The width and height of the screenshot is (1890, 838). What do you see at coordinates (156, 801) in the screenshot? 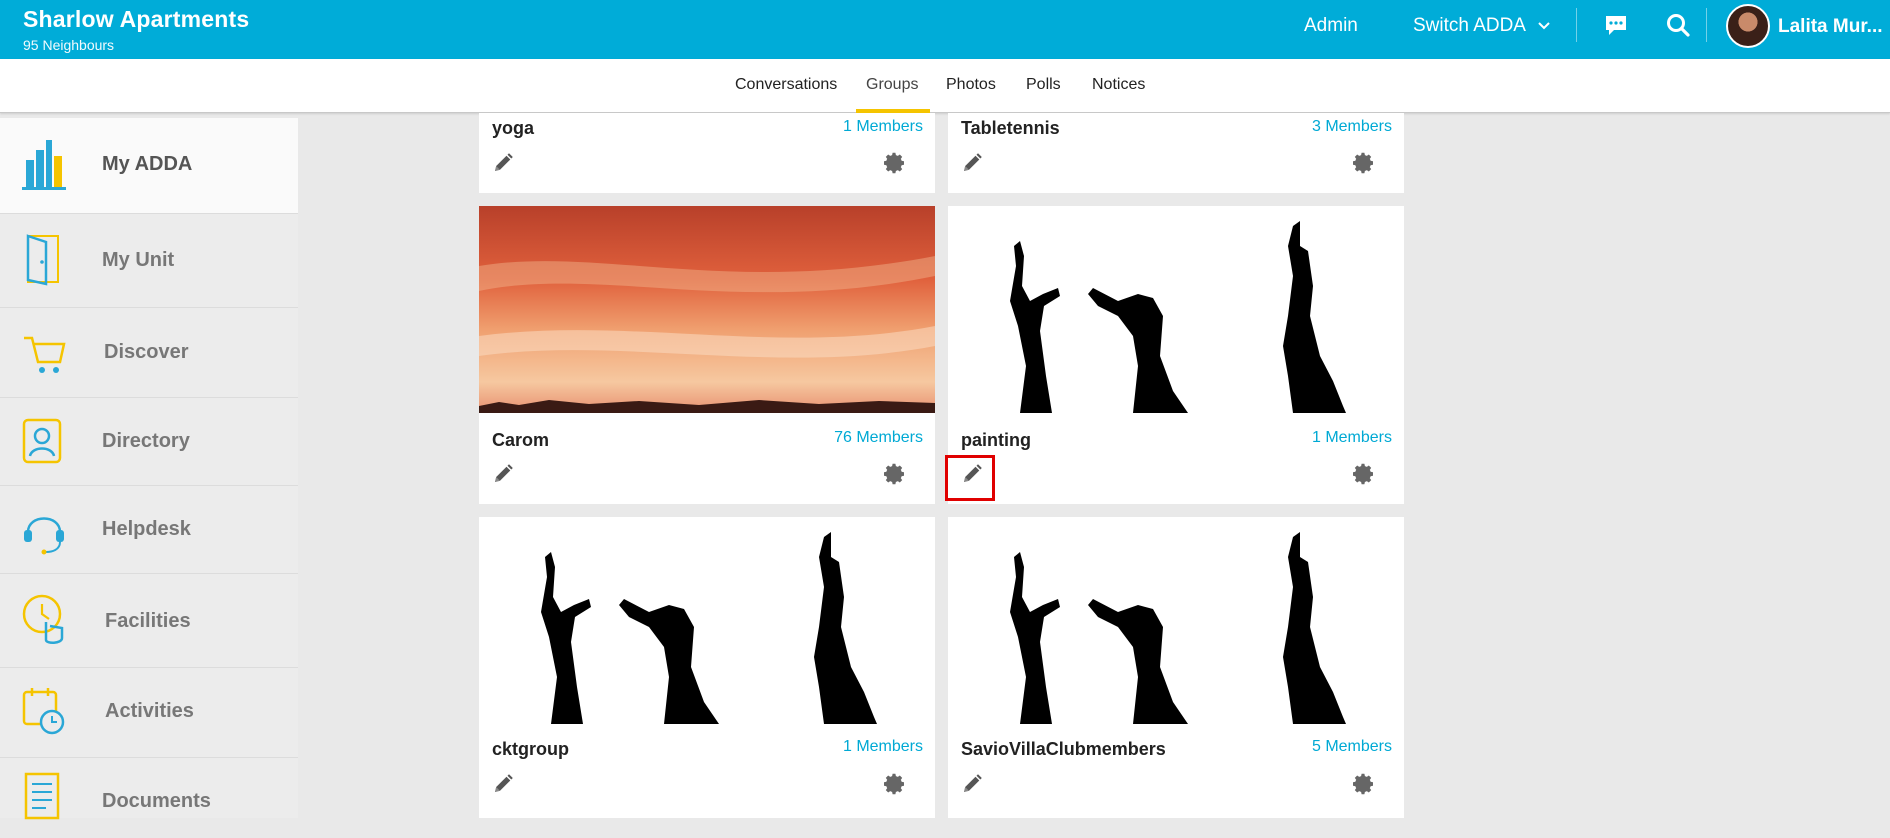
I see `sidebar-item-label: Documents` at bounding box center [156, 801].